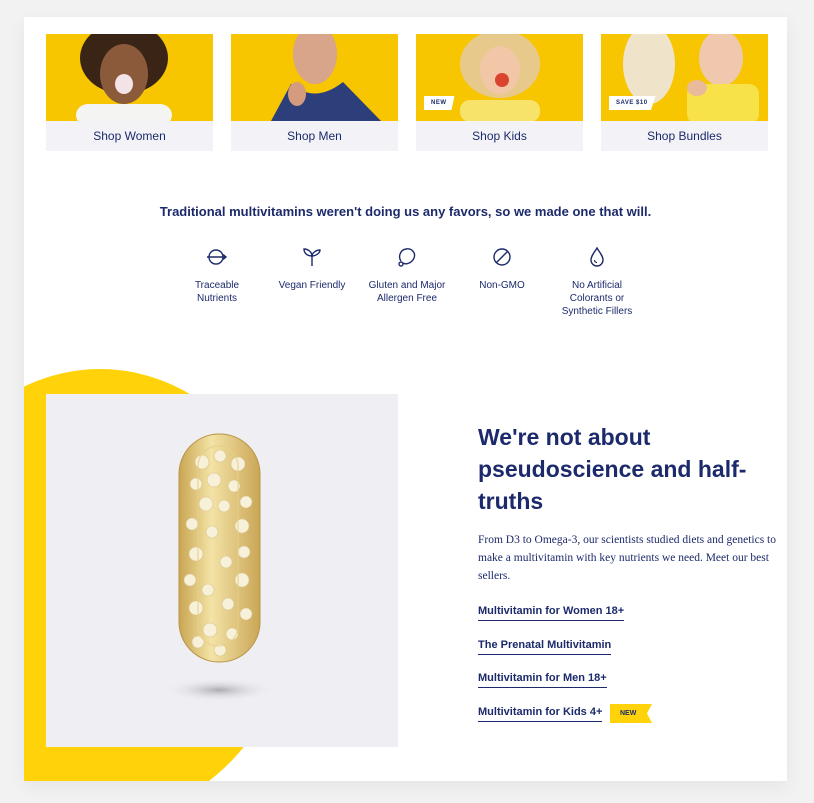 The width and height of the screenshot is (814, 803). What do you see at coordinates (217, 292) in the screenshot?
I see `feature-text: Traceable Nutrients` at bounding box center [217, 292].